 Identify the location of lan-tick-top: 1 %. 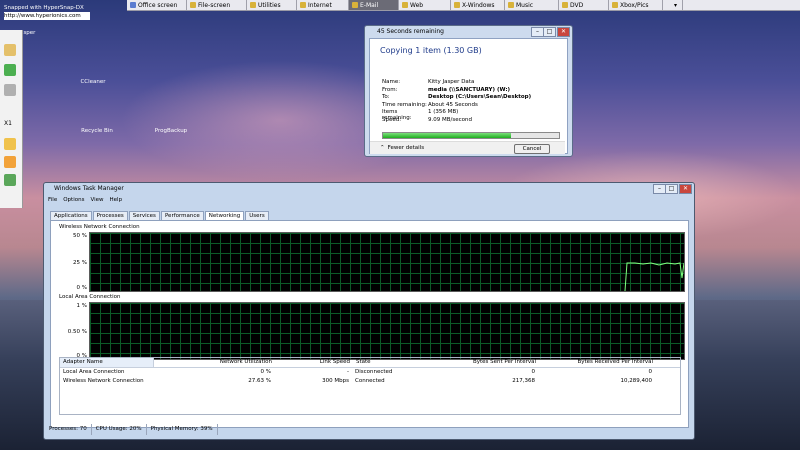
(81, 306).